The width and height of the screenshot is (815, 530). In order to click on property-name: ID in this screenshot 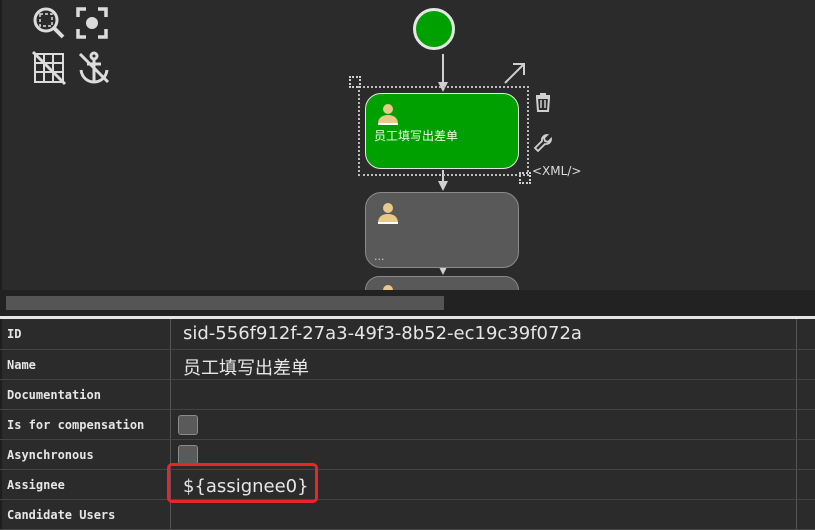, I will do `click(85, 334)`.